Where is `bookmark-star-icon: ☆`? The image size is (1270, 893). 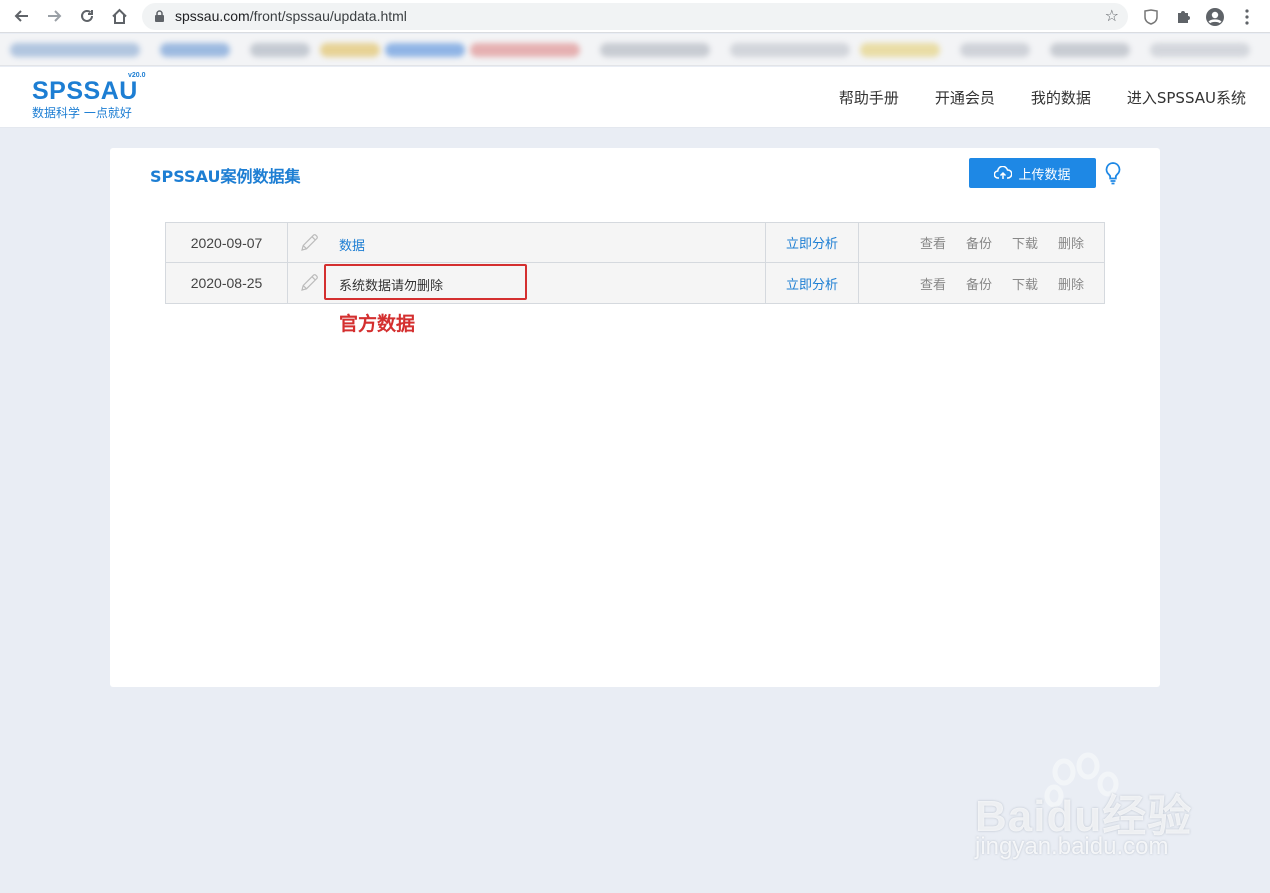 bookmark-star-icon: ☆ is located at coordinates (1112, 15).